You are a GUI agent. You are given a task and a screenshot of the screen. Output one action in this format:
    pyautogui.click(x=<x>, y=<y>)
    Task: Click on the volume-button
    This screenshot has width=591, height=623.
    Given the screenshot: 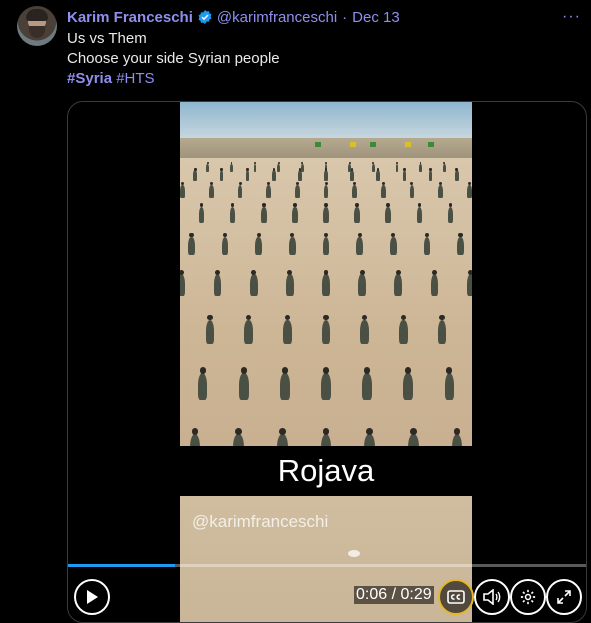 What is the action you would take?
    pyautogui.click(x=492, y=597)
    